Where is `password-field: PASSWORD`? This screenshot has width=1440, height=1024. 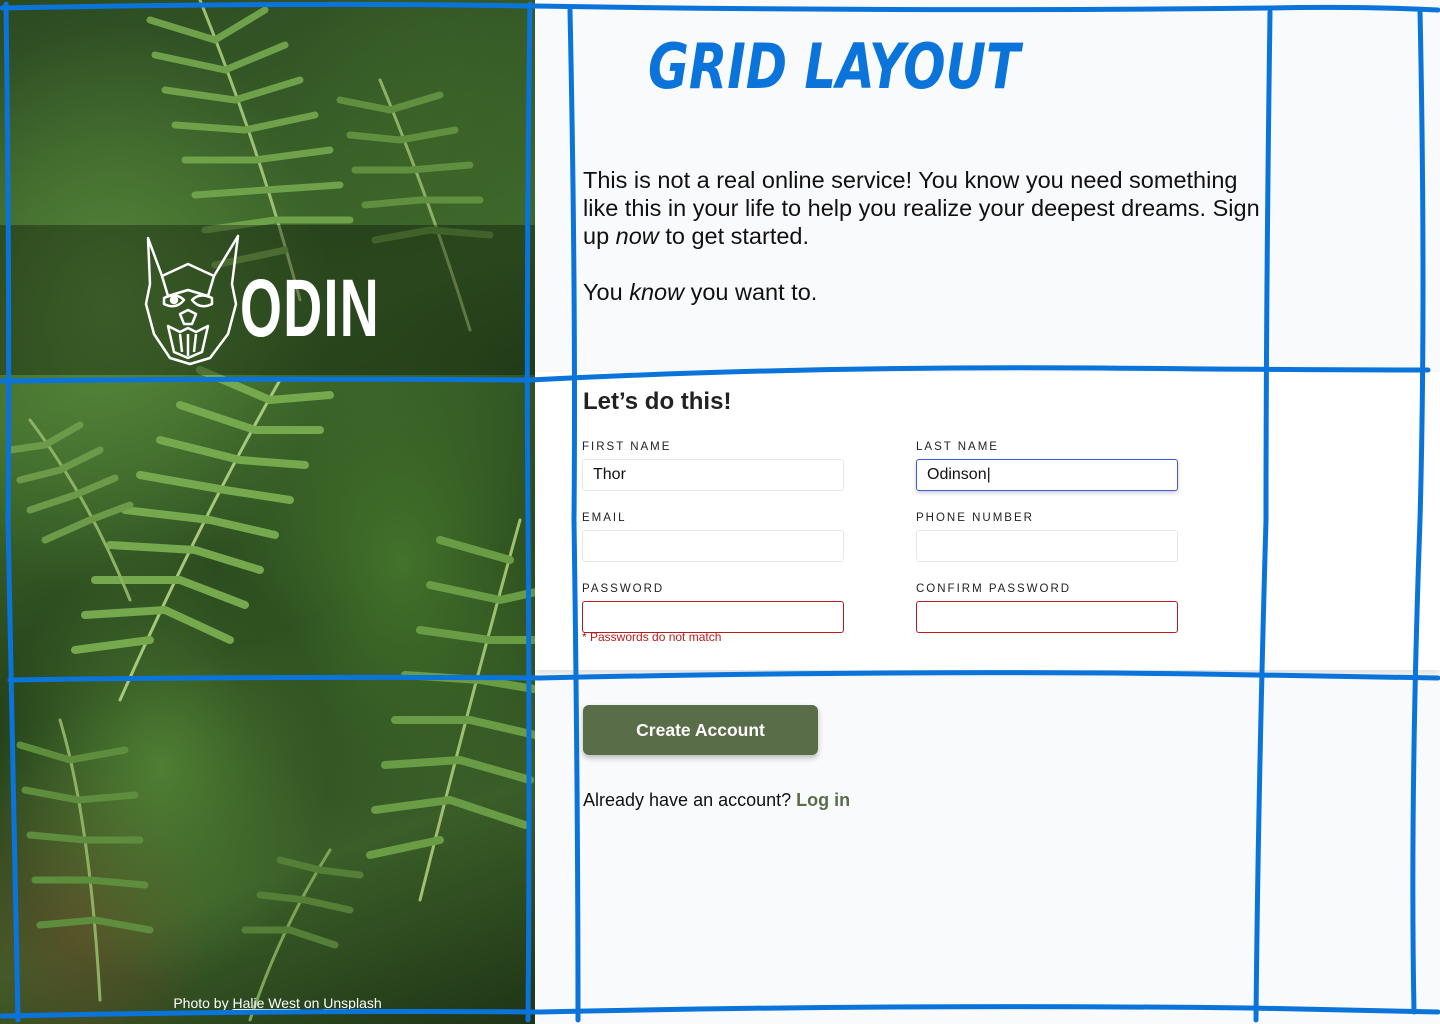
password-field: PASSWORD is located at coordinates (713, 608).